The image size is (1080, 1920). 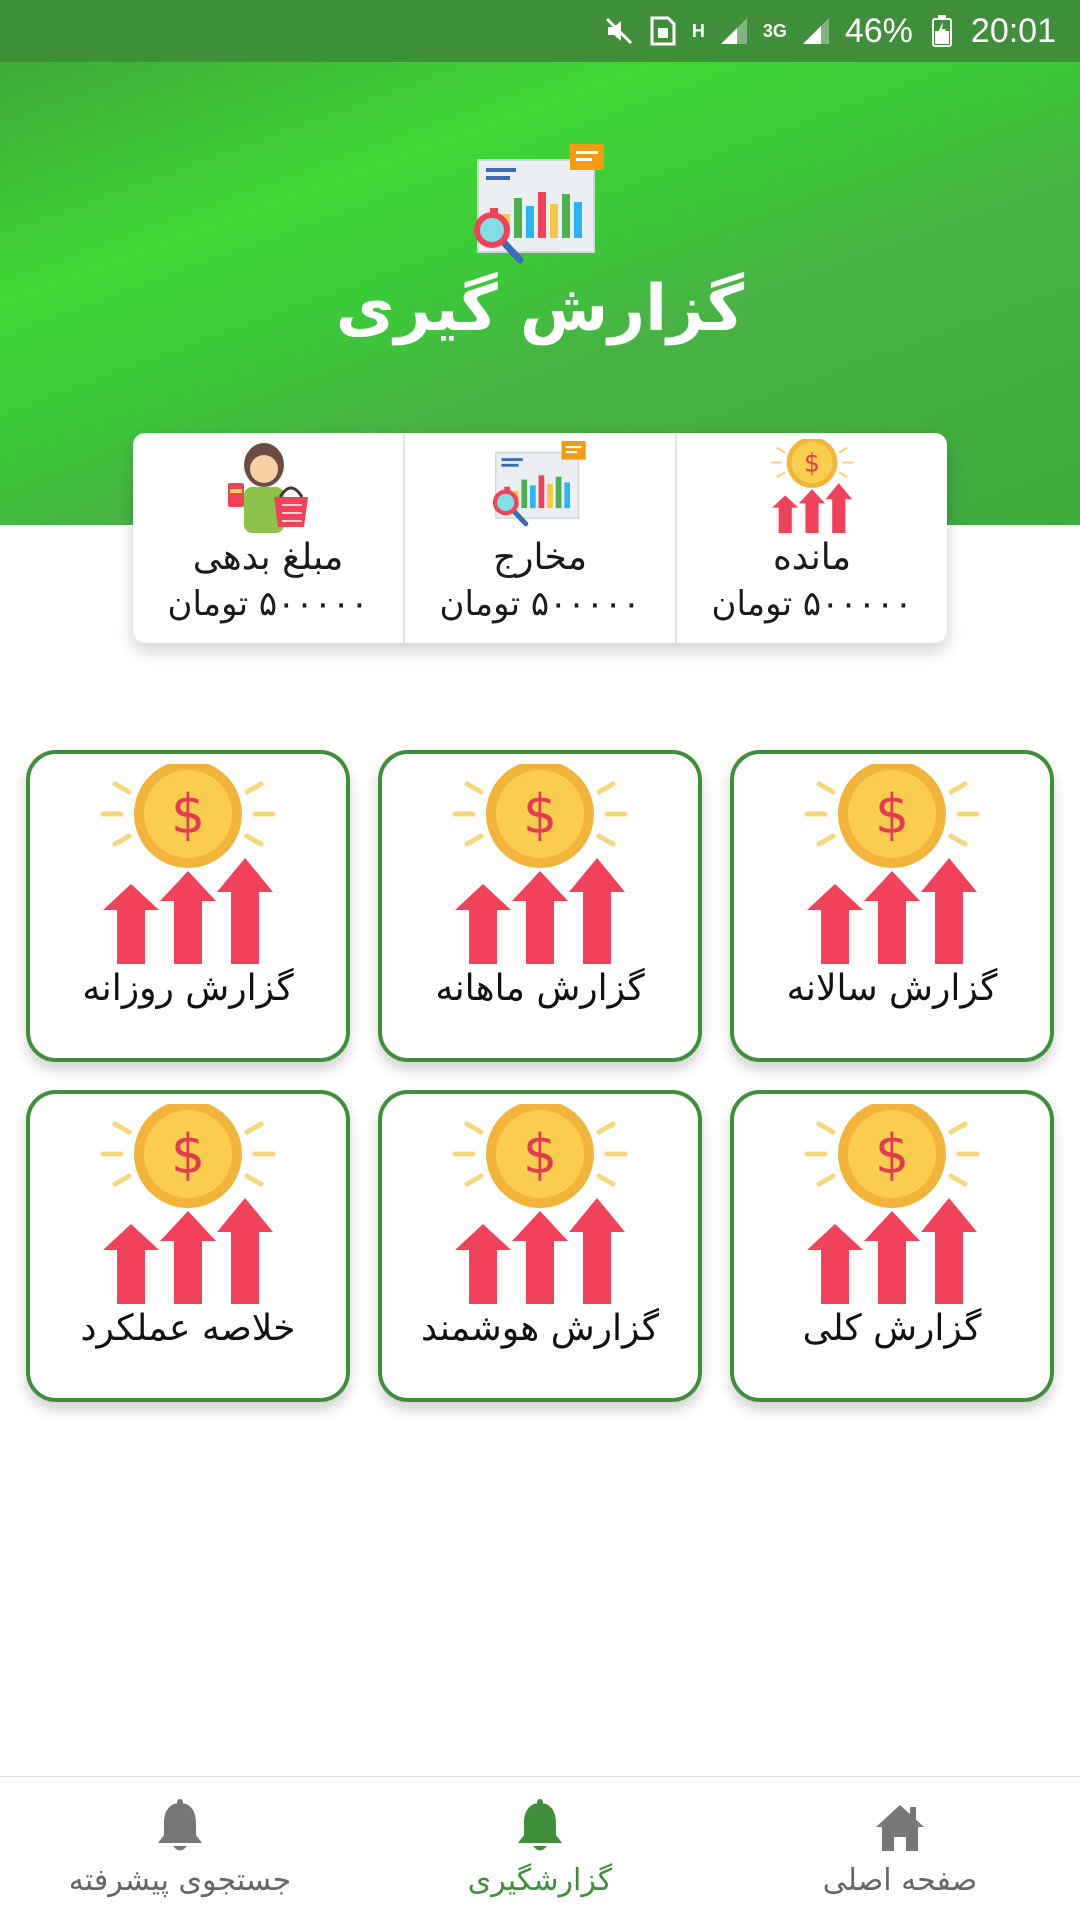 I want to click on nav-label: صفحه اصلی, so click(x=900, y=1880).